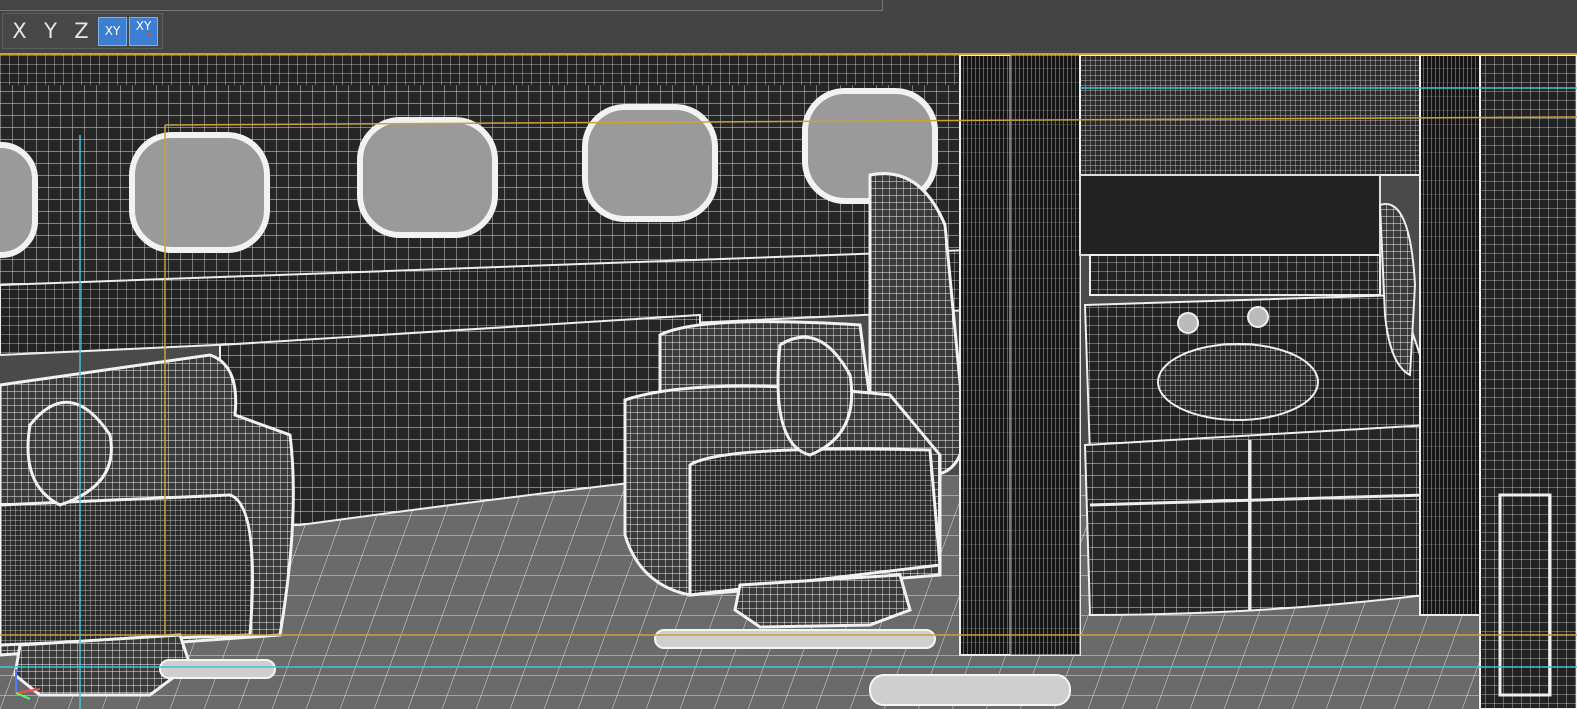 The image size is (1577, 709). I want to click on right-door-mesh, so click(1528, 382).